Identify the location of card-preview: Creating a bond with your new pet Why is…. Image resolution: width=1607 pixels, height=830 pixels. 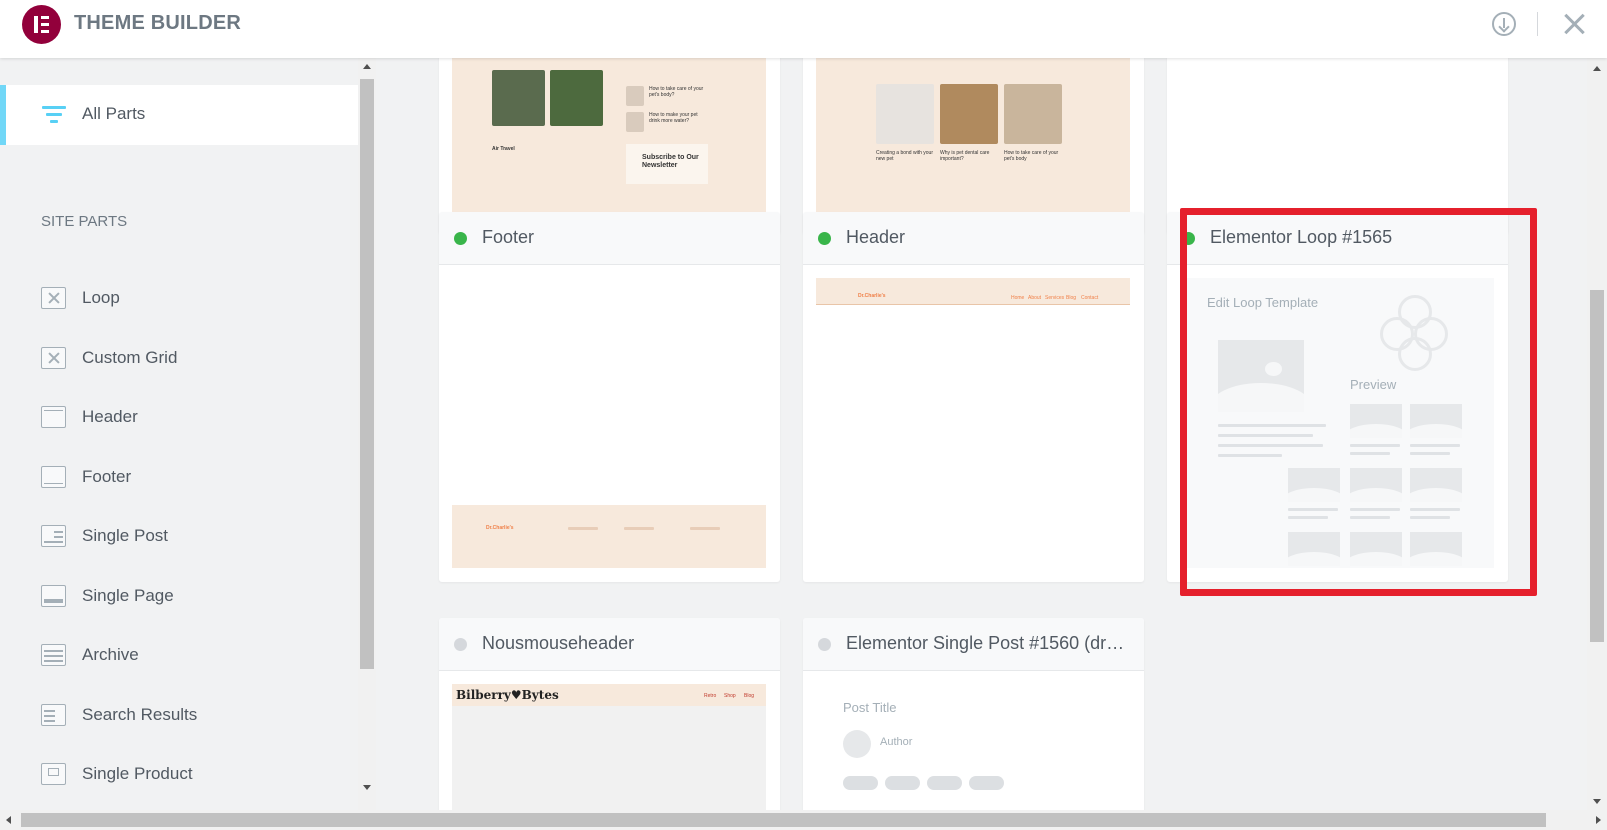
(973, 138).